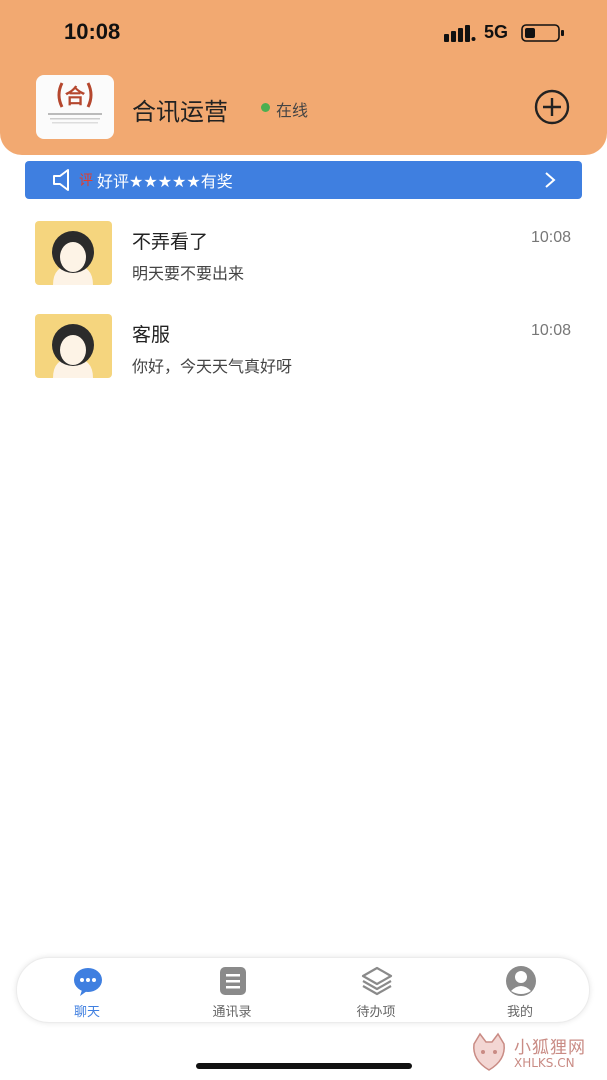 The width and height of the screenshot is (607, 1080). I want to click on tab-todo: 待办项, so click(376, 991).